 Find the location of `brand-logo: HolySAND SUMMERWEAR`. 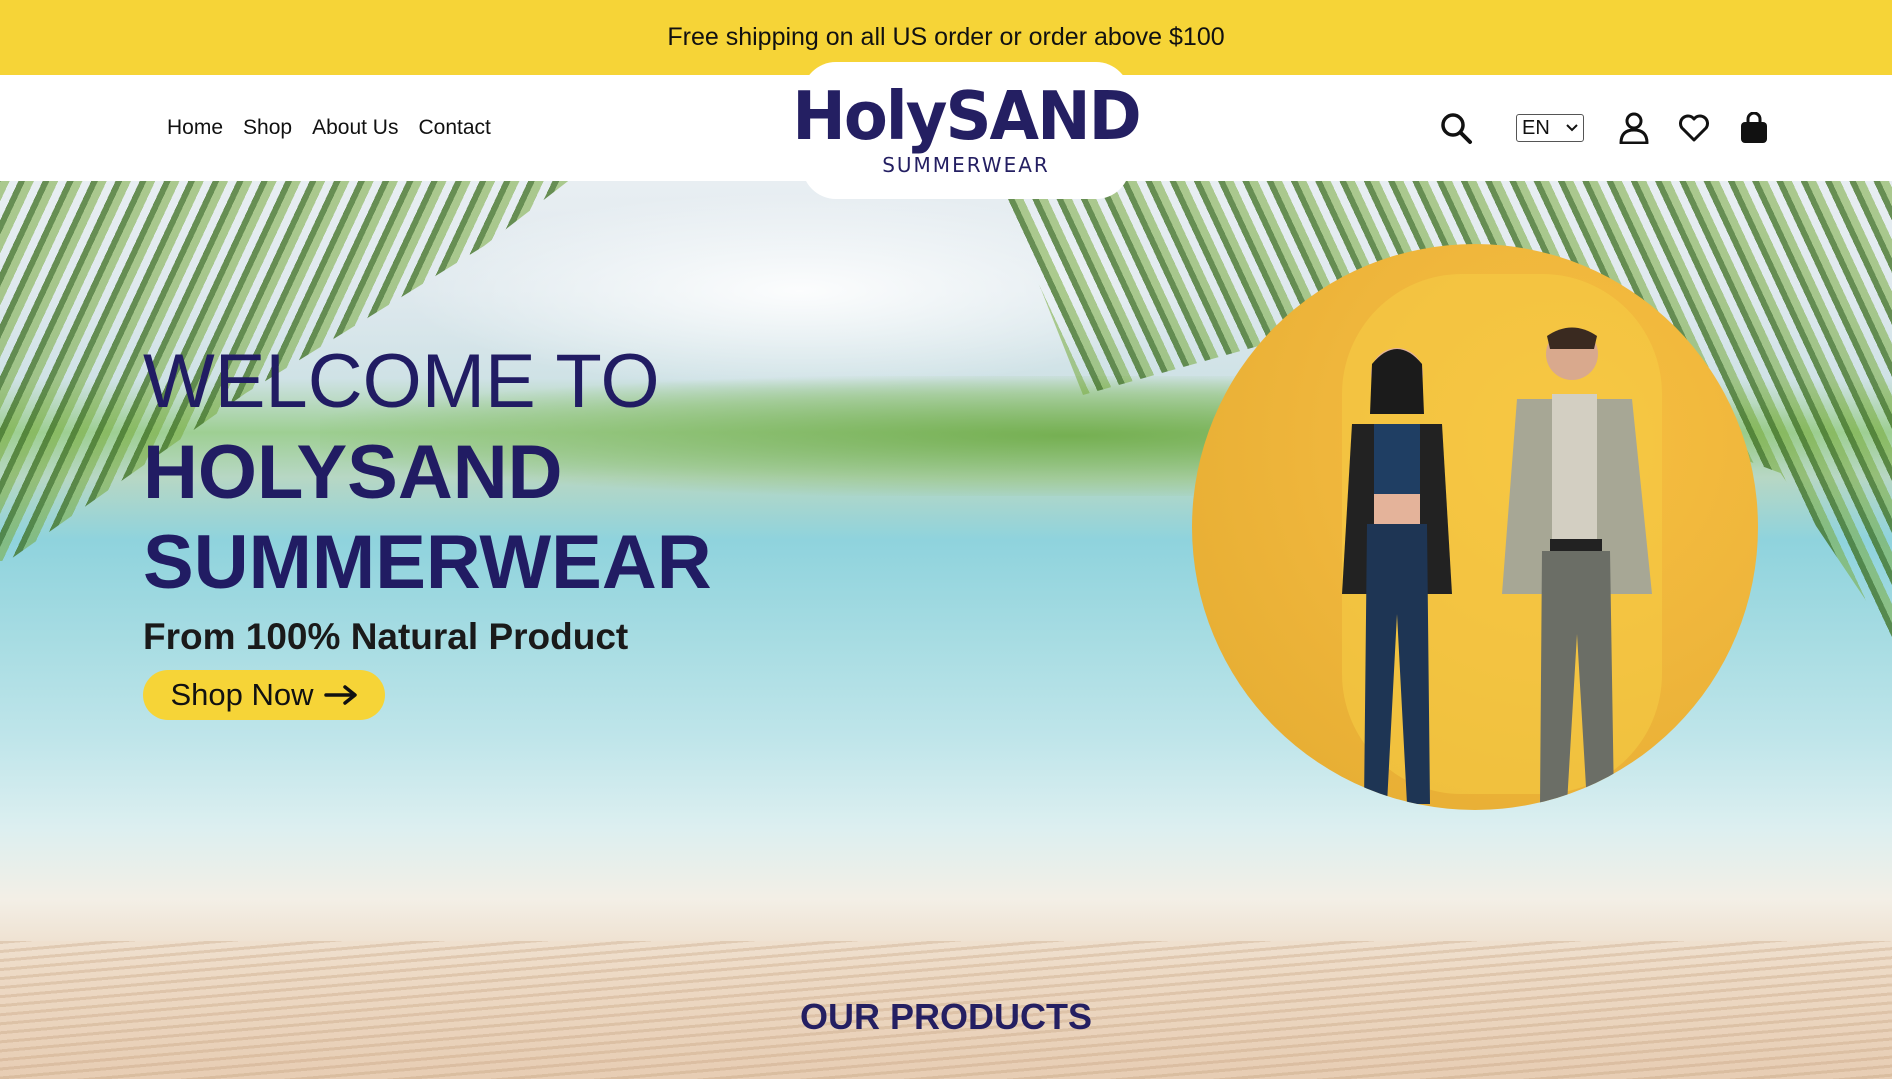

brand-logo: HolySAND SUMMERWEAR is located at coordinates (967, 130).